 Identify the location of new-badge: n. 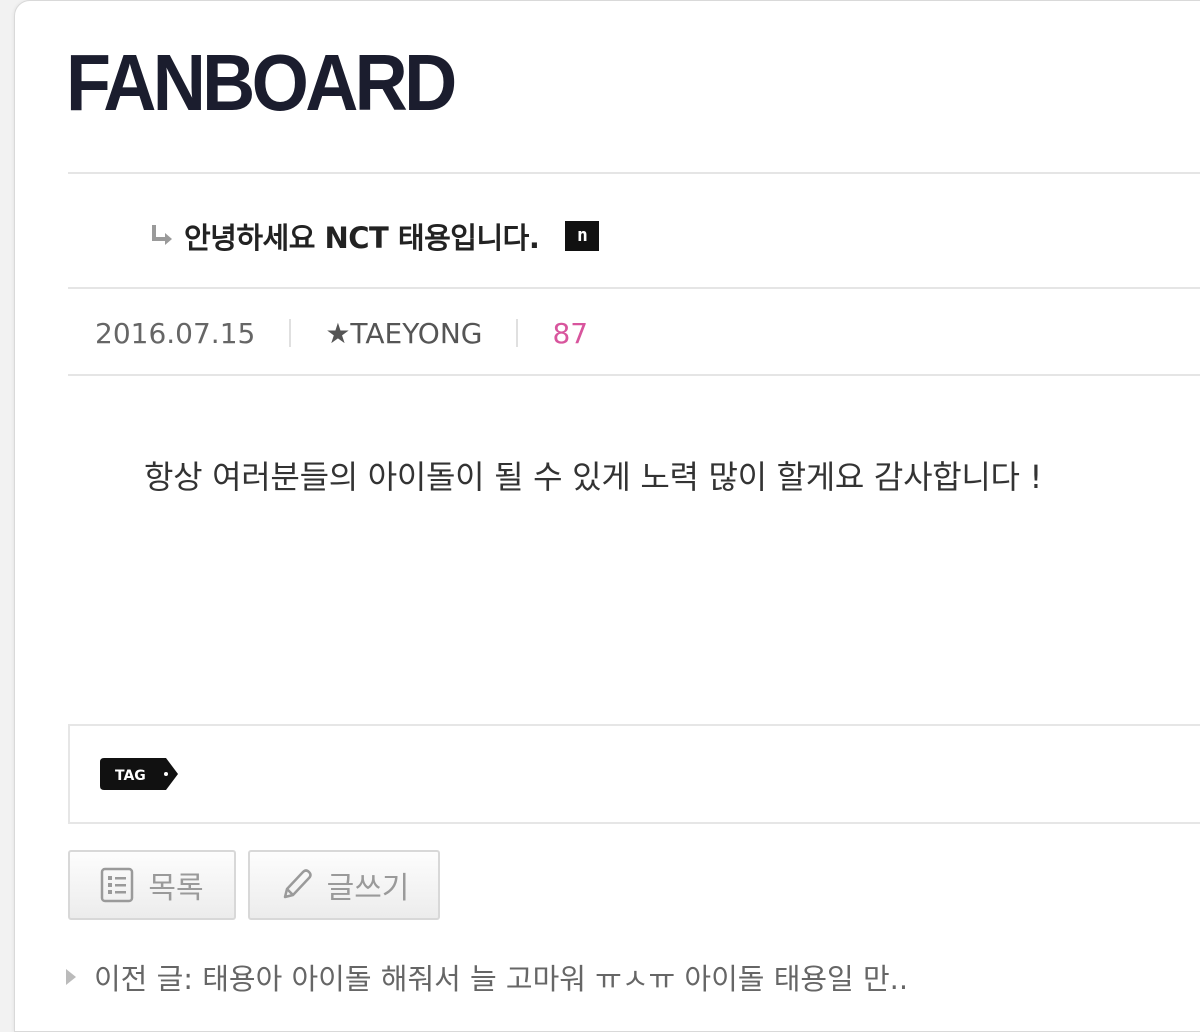
(582, 236).